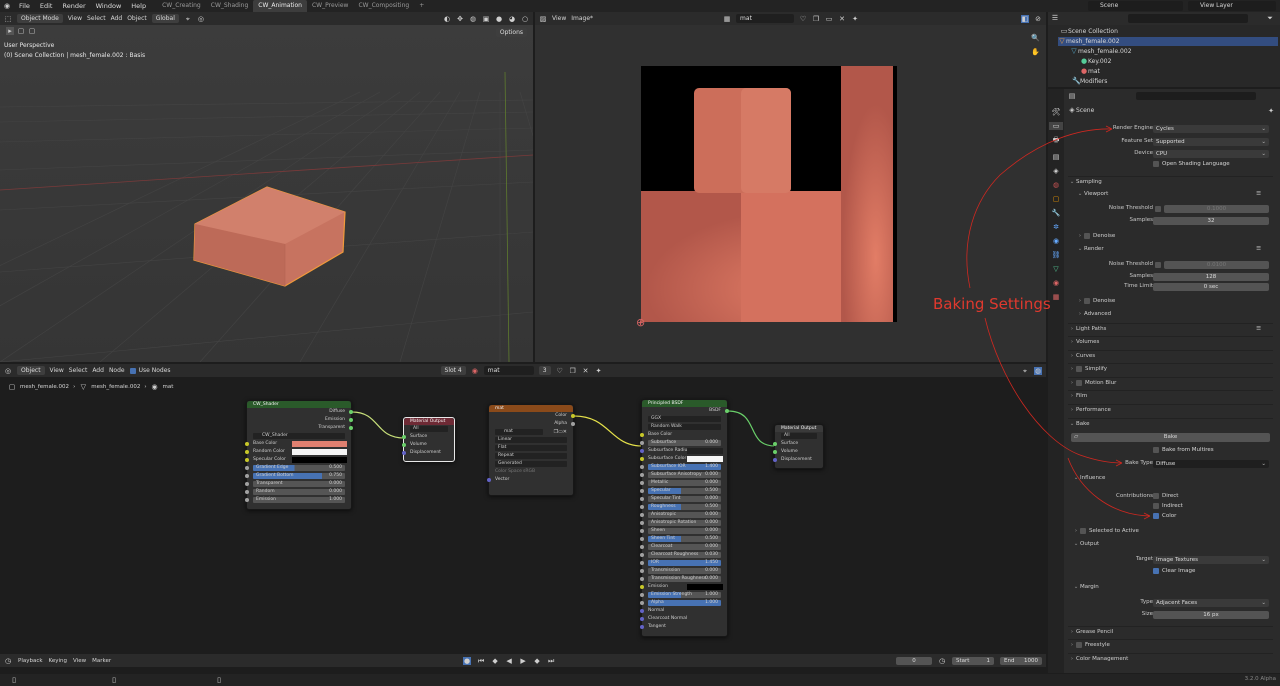 This screenshot has width=1280, height=686. I want to click on viewport-menu-view: View, so click(75, 18).